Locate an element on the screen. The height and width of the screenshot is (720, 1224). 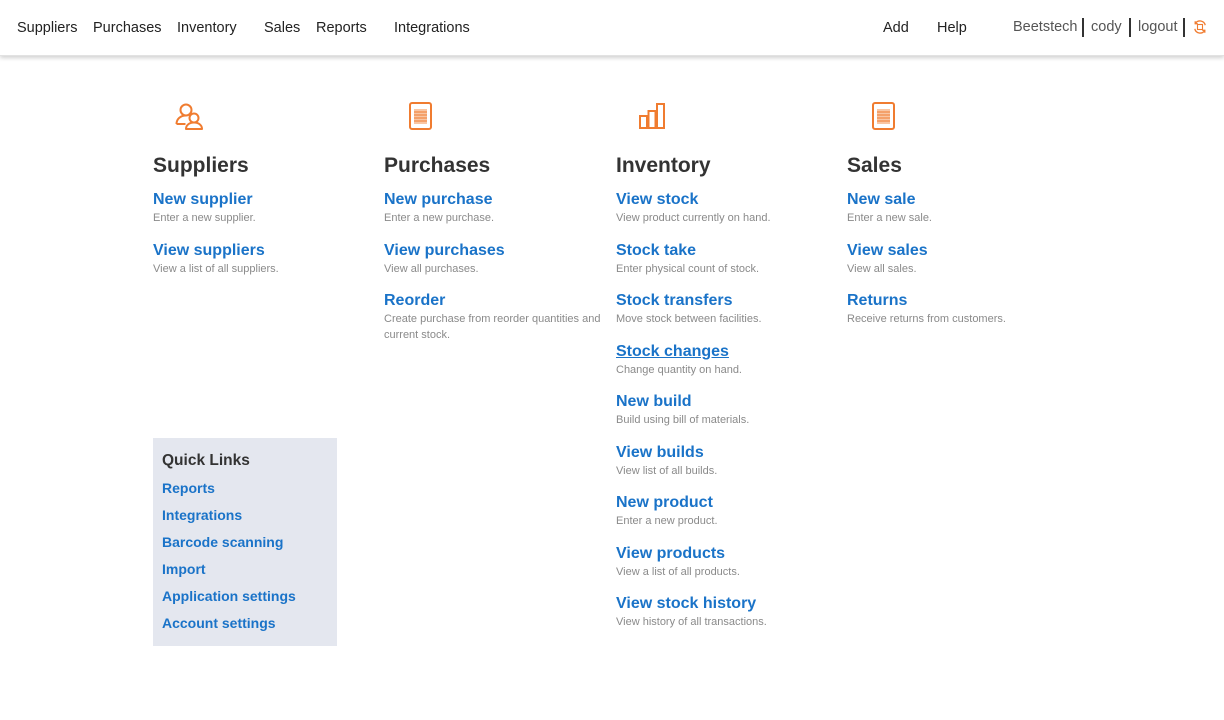
quick-links-title: Quick Links is located at coordinates (206, 460).